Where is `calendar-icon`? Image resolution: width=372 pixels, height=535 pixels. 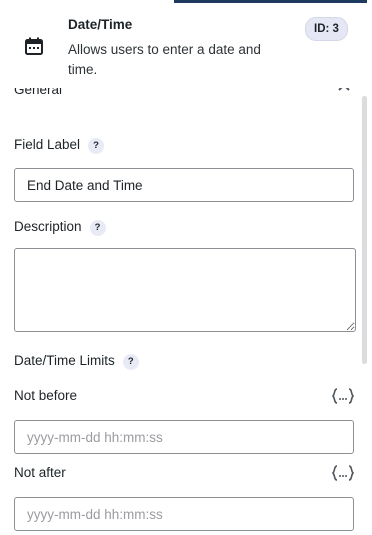 calendar-icon is located at coordinates (34, 46).